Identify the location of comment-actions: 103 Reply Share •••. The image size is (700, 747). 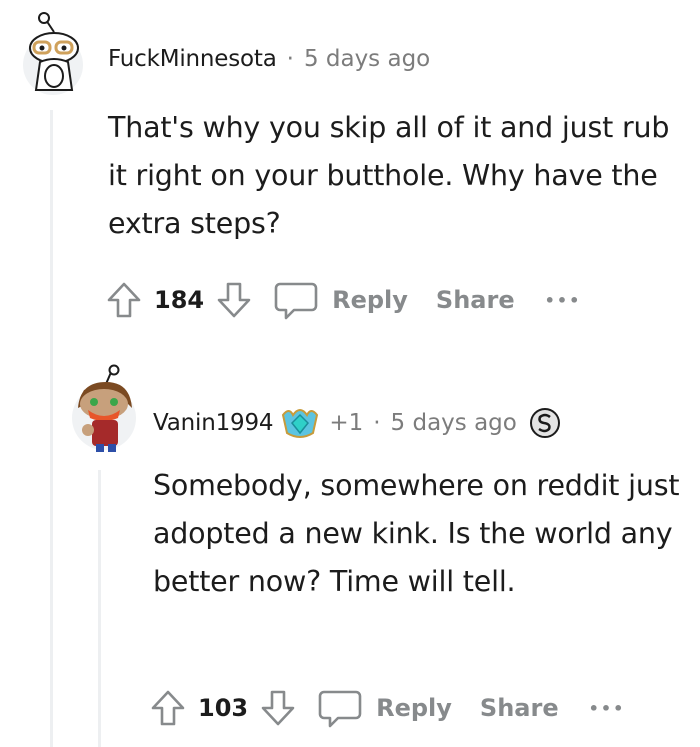
(387, 708).